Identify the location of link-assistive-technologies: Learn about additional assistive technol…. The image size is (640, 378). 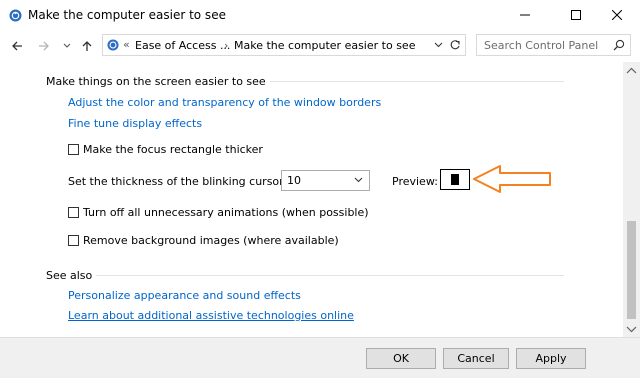
(211, 315).